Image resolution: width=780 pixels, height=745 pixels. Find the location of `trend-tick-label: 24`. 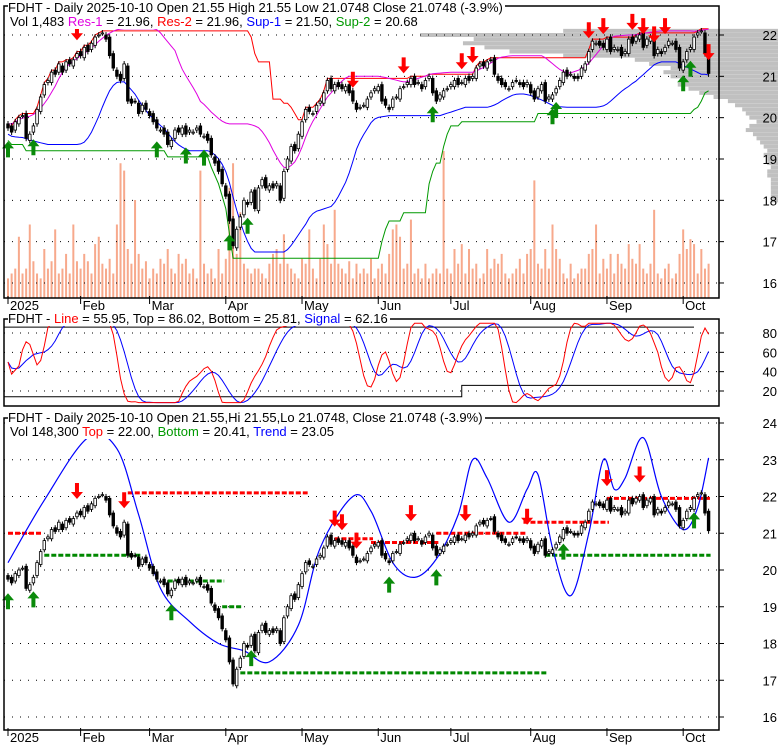

trend-tick-label: 24 is located at coordinates (770, 423).